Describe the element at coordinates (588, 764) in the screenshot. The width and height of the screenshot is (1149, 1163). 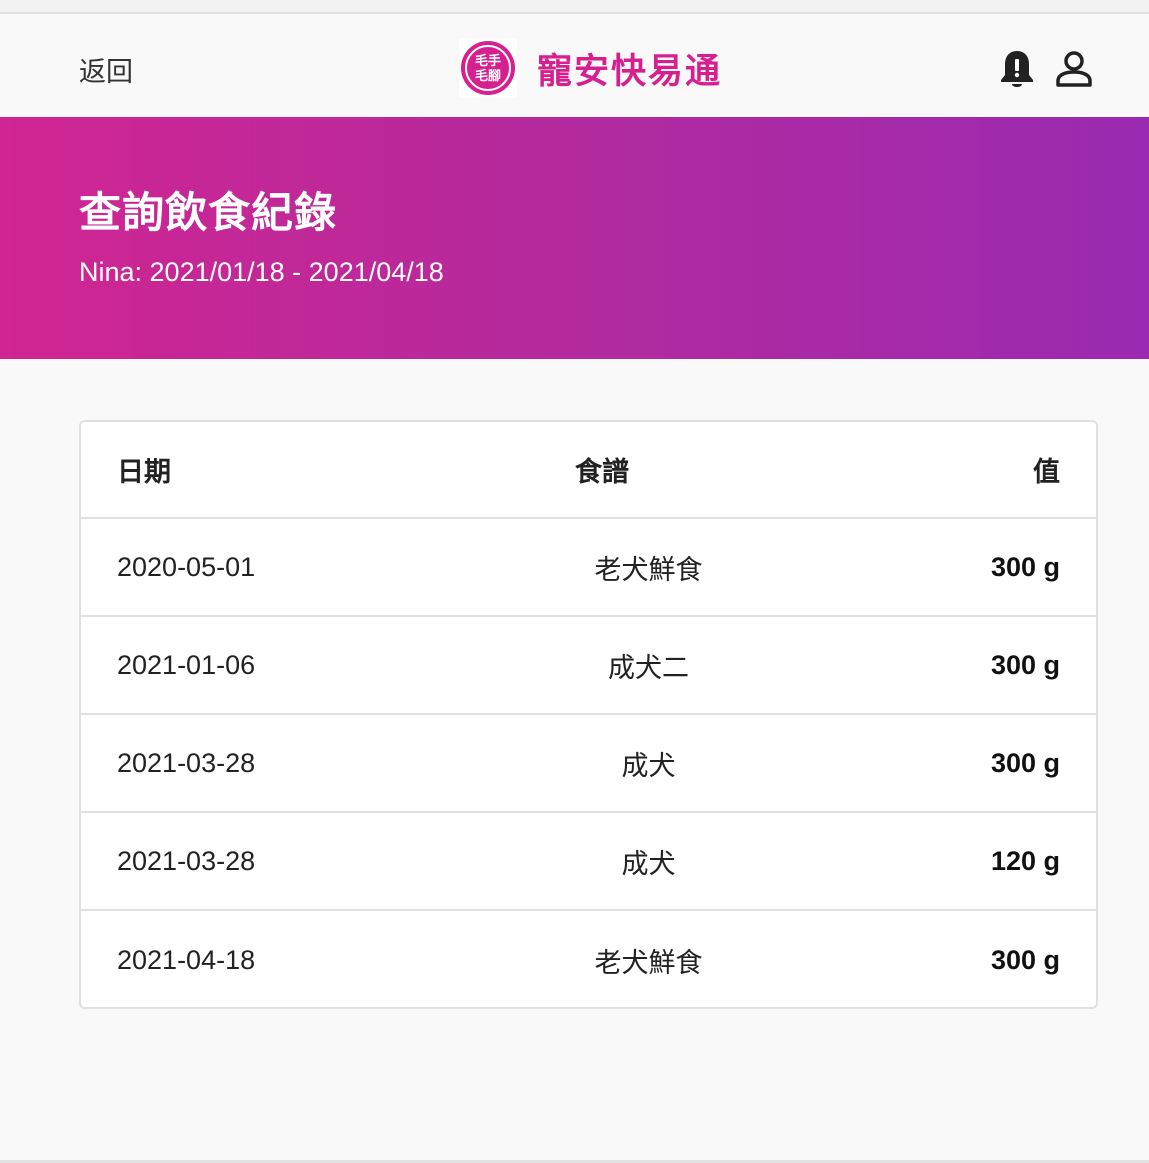
I see `table-row: 2021-03-28 成犬 300 g` at that location.